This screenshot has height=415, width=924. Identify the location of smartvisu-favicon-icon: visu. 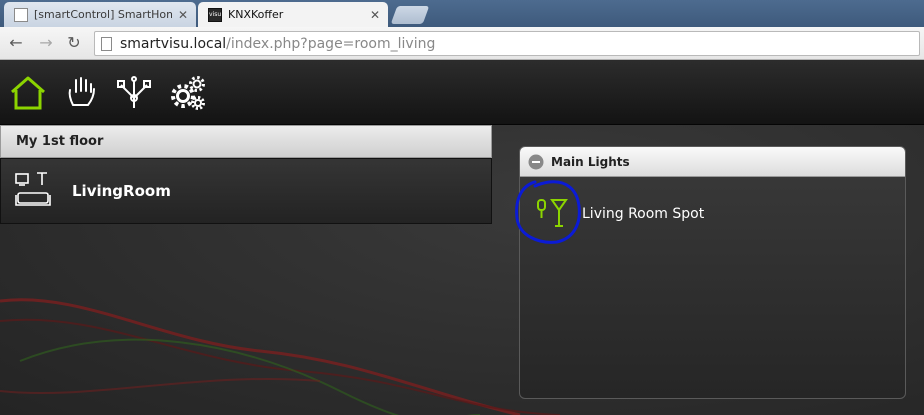
(215, 14).